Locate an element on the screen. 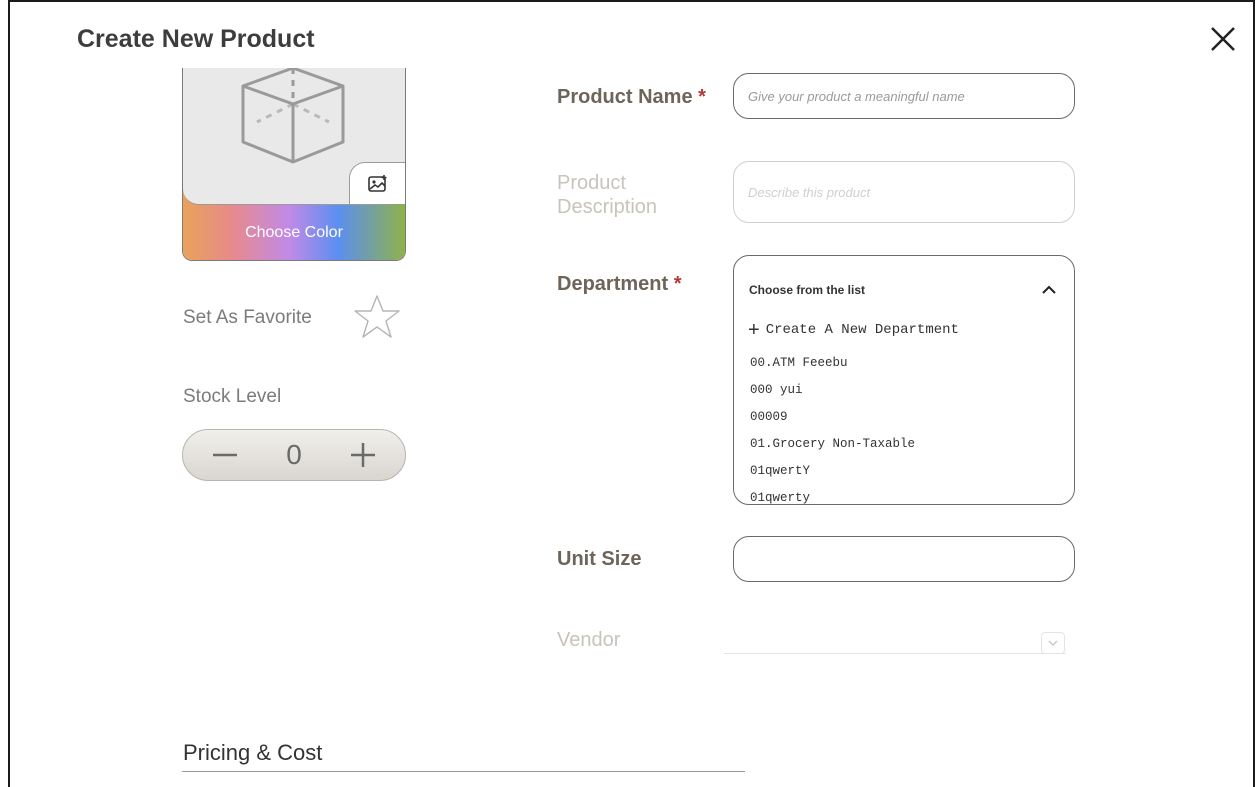 The height and width of the screenshot is (787, 1255). unit-size-field is located at coordinates (904, 559).